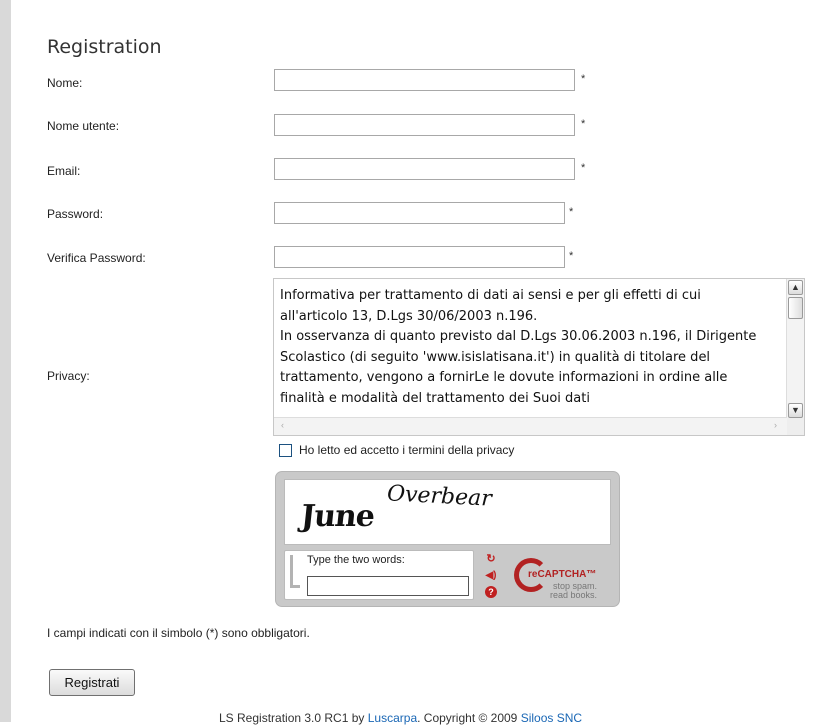 This screenshot has height=725, width=833. Describe the element at coordinates (795, 287) in the screenshot. I see `scroll-up-icon: ▲` at that location.